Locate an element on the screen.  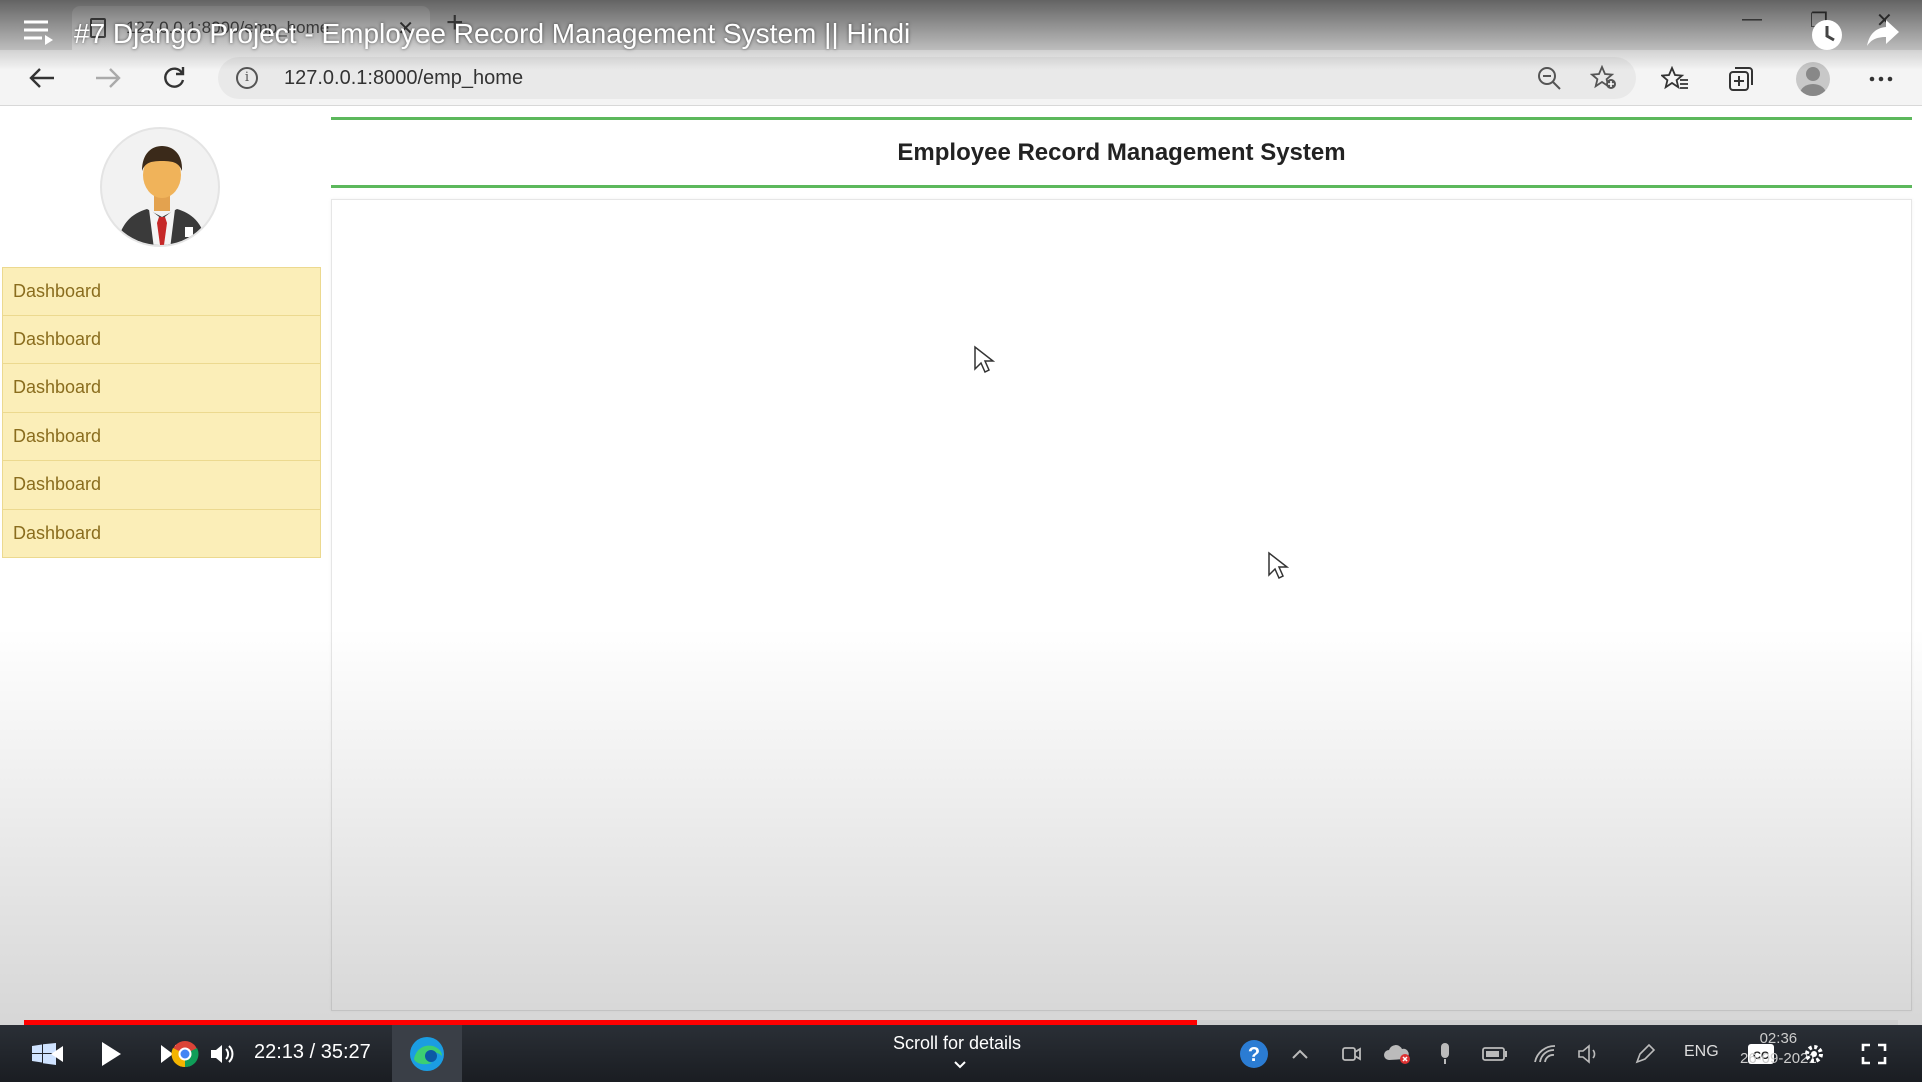
settings-gear-icon is located at coordinates (1814, 1053).